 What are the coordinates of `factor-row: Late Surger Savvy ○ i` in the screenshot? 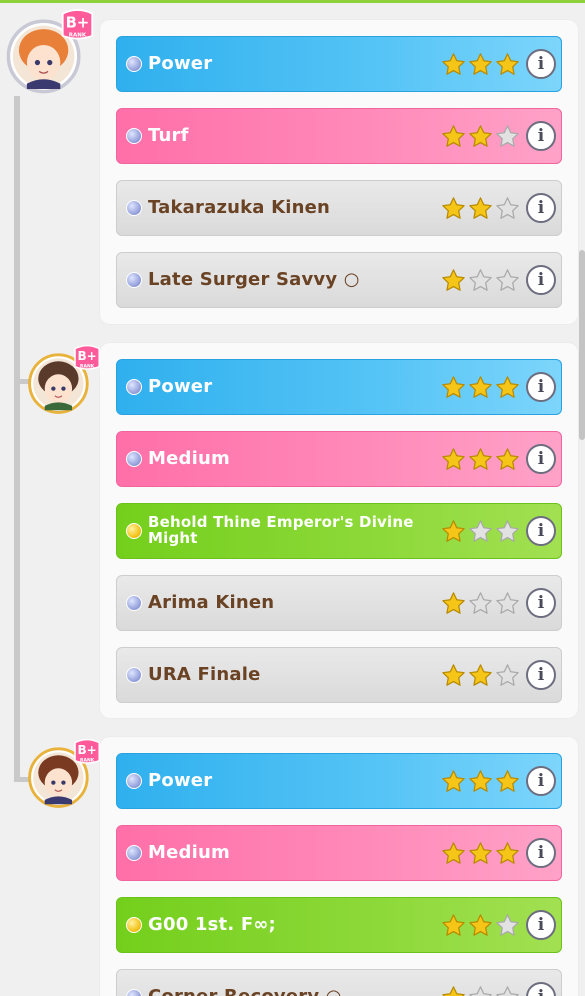 It's located at (339, 280).